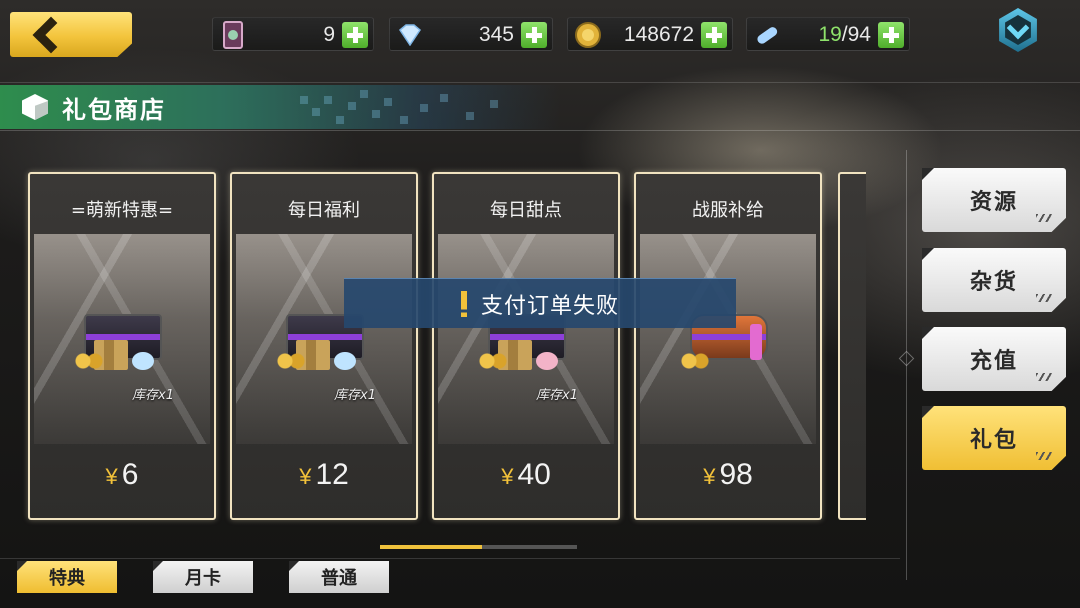 This screenshot has width=1080, height=608. I want to click on tab-special: 特典, so click(67, 577).